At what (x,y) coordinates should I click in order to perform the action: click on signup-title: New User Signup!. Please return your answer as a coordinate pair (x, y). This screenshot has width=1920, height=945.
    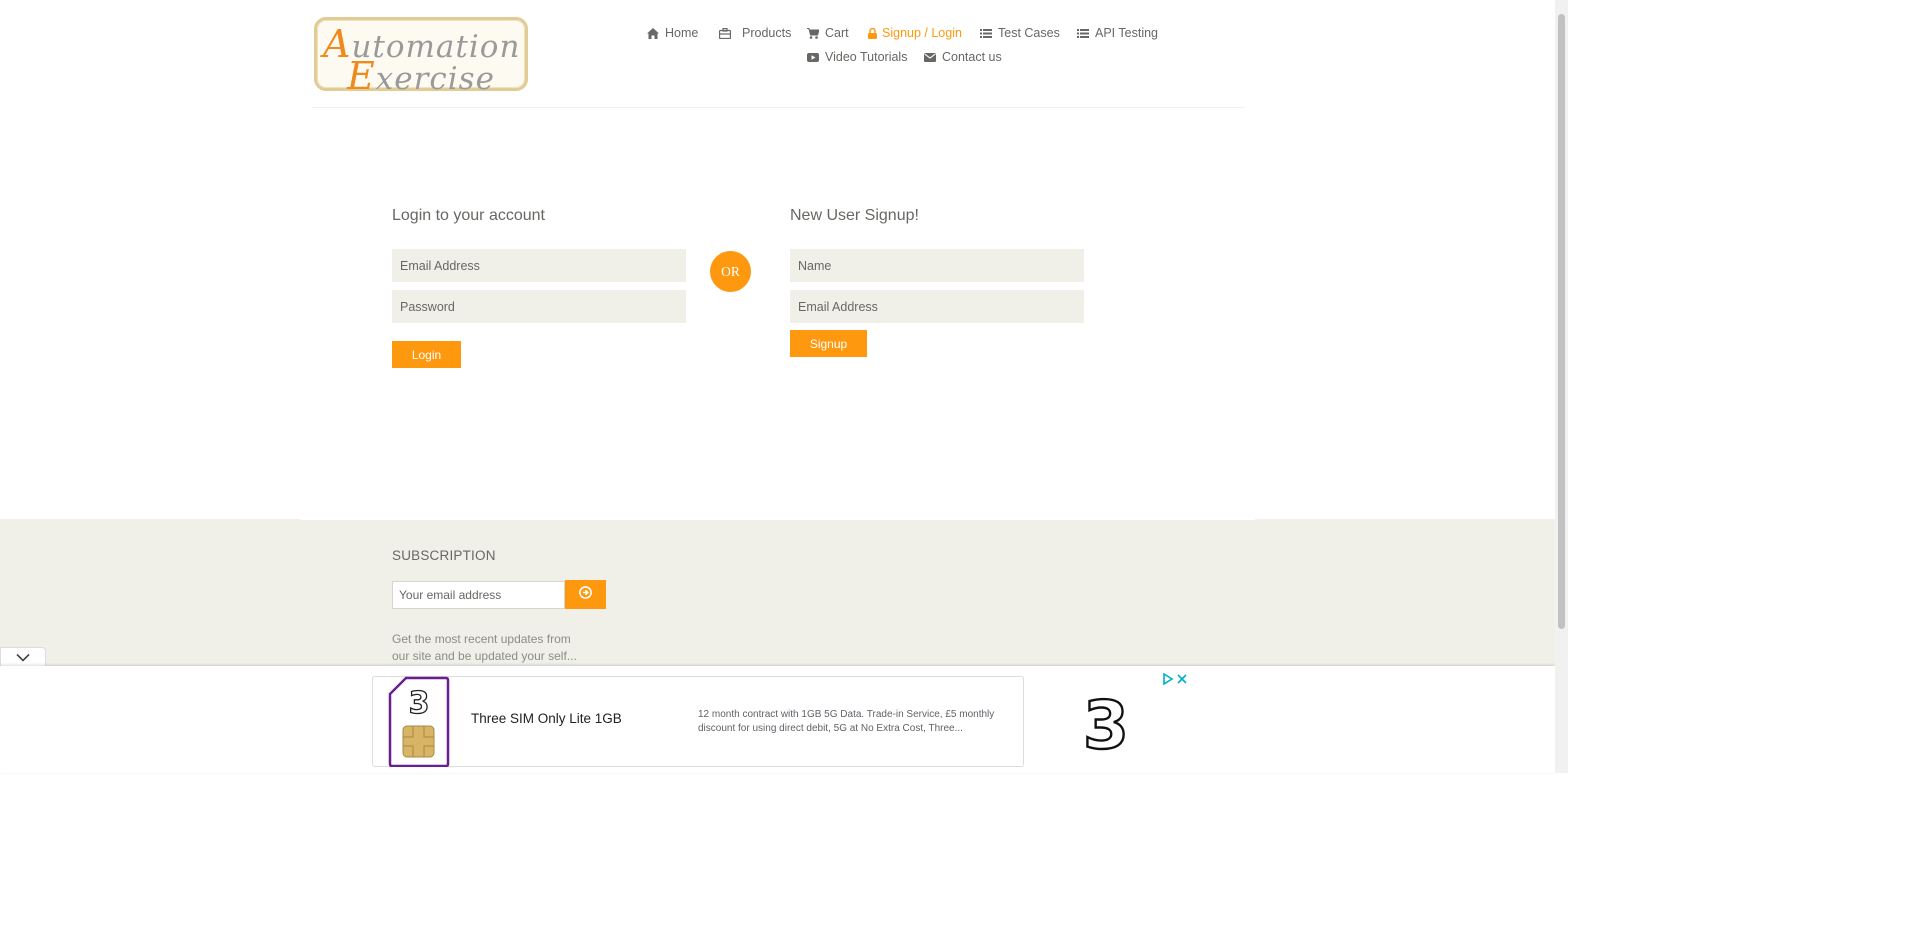
    Looking at the image, I should click on (854, 215).